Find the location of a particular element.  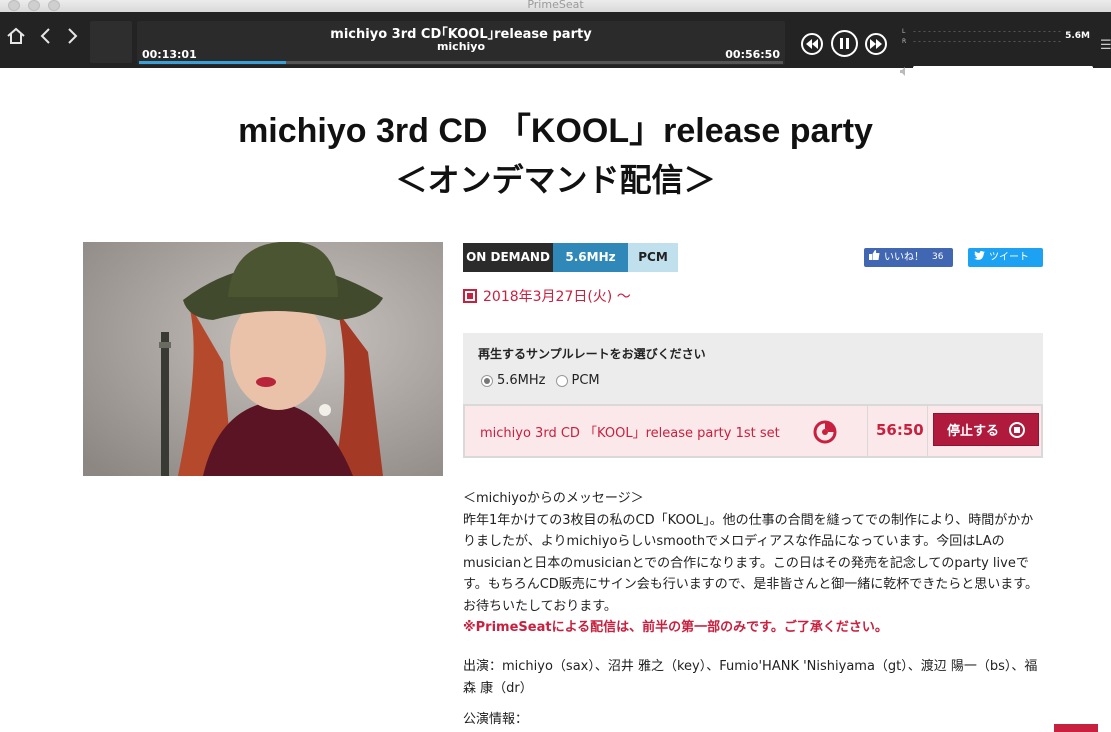

progress-bar is located at coordinates (461, 62).